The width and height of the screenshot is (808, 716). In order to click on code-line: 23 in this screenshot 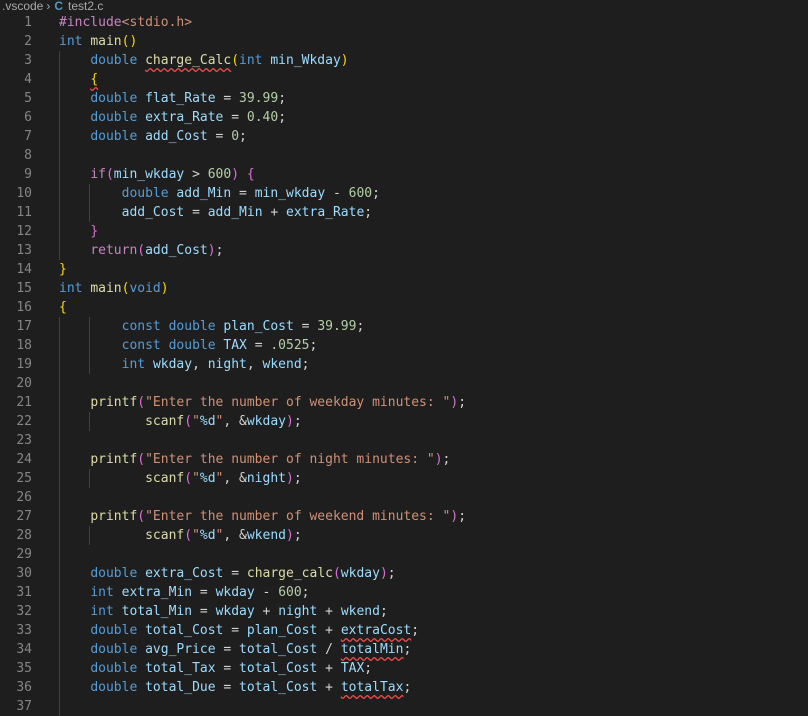, I will do `click(404, 440)`.